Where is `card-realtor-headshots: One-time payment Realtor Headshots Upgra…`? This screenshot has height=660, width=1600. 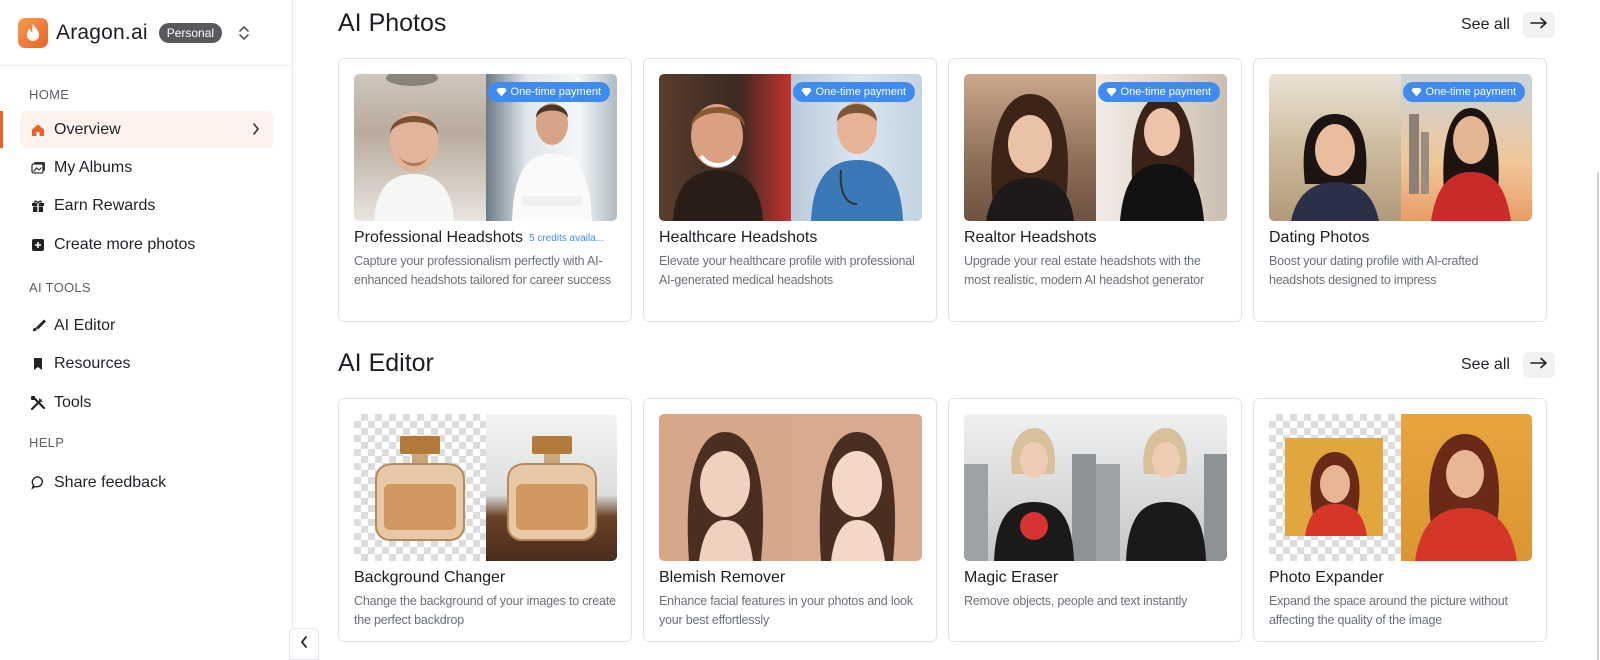 card-realtor-headshots: One-time payment Realtor Headshots Upgra… is located at coordinates (1095, 190).